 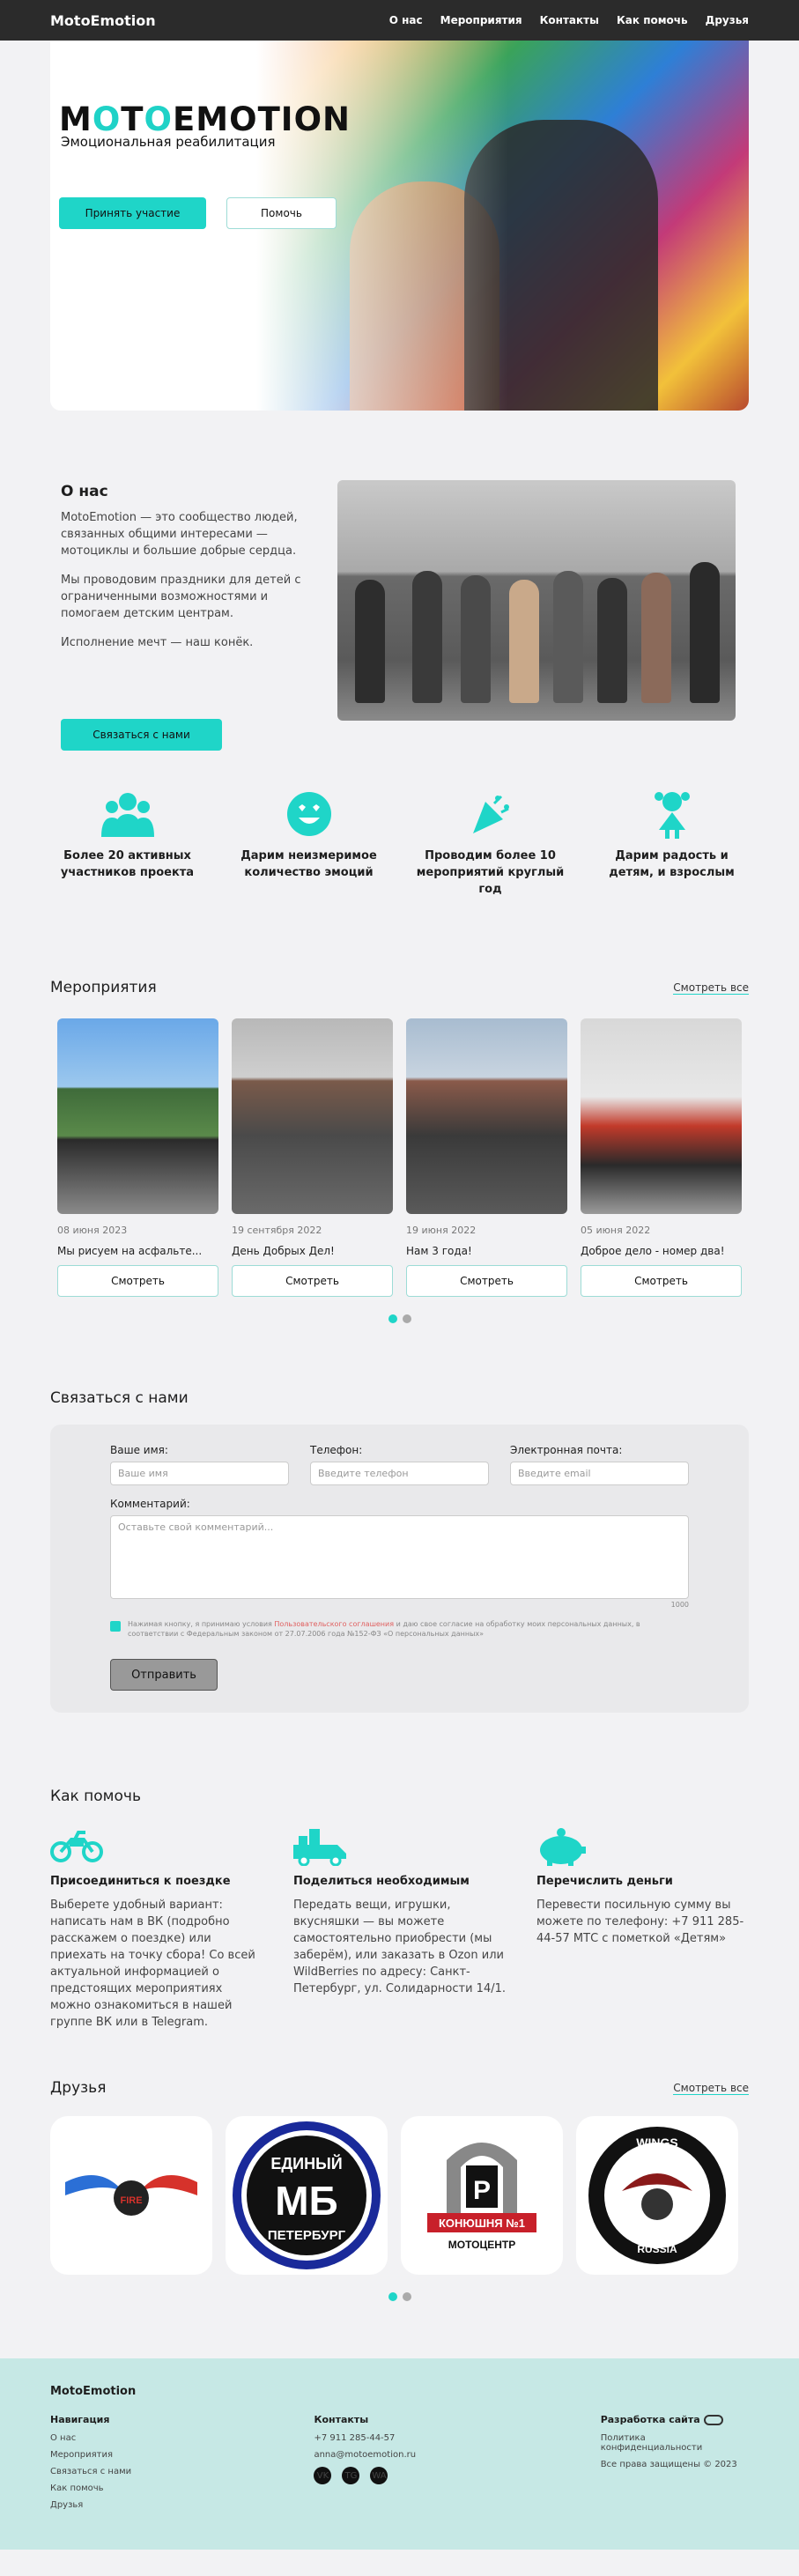 I want to click on event-card: 19 июня 2022 Нам 3 года! Смотреть, so click(x=486, y=1158).